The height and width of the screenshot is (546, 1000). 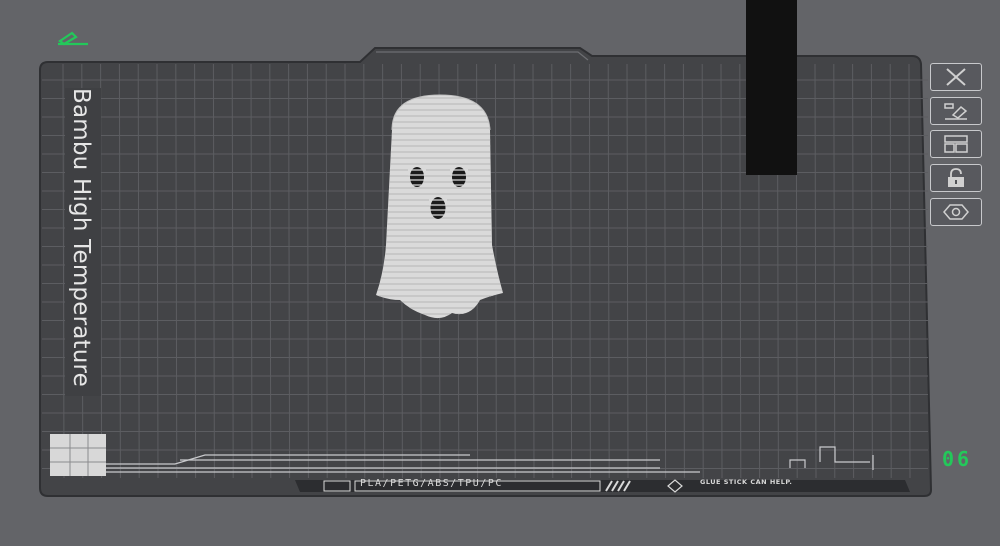 I want to click on arrange-icon, so click(x=956, y=144).